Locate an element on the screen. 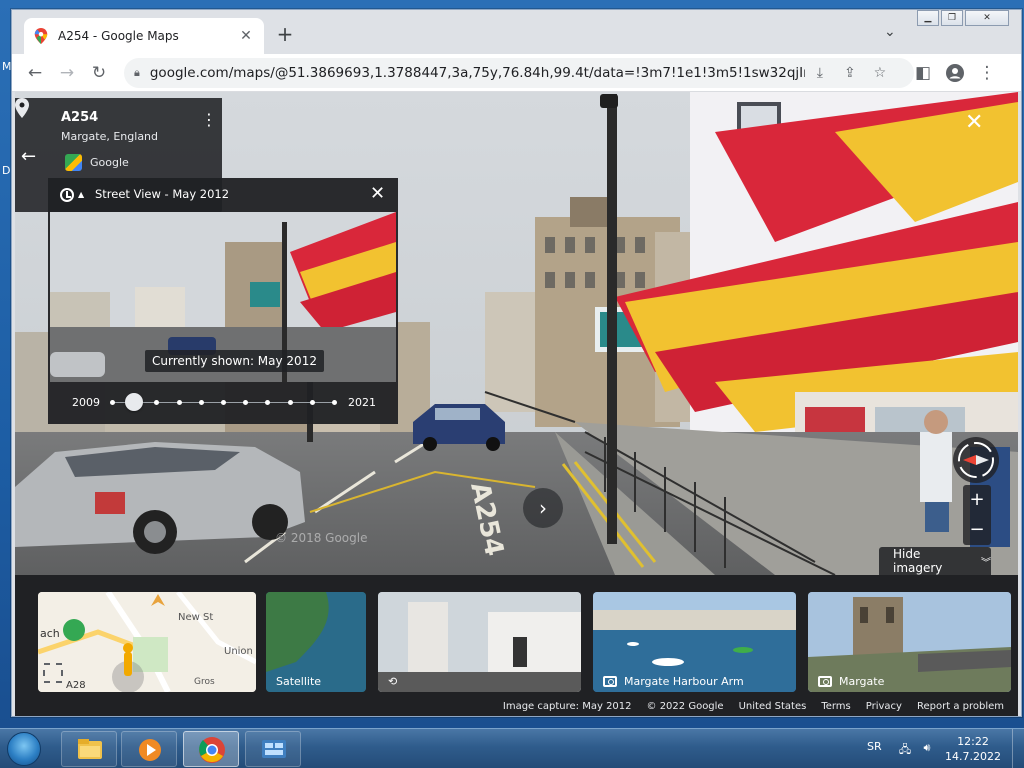 This screenshot has height=768, width=1024. share-icon: ⇪ is located at coordinates (850, 73).